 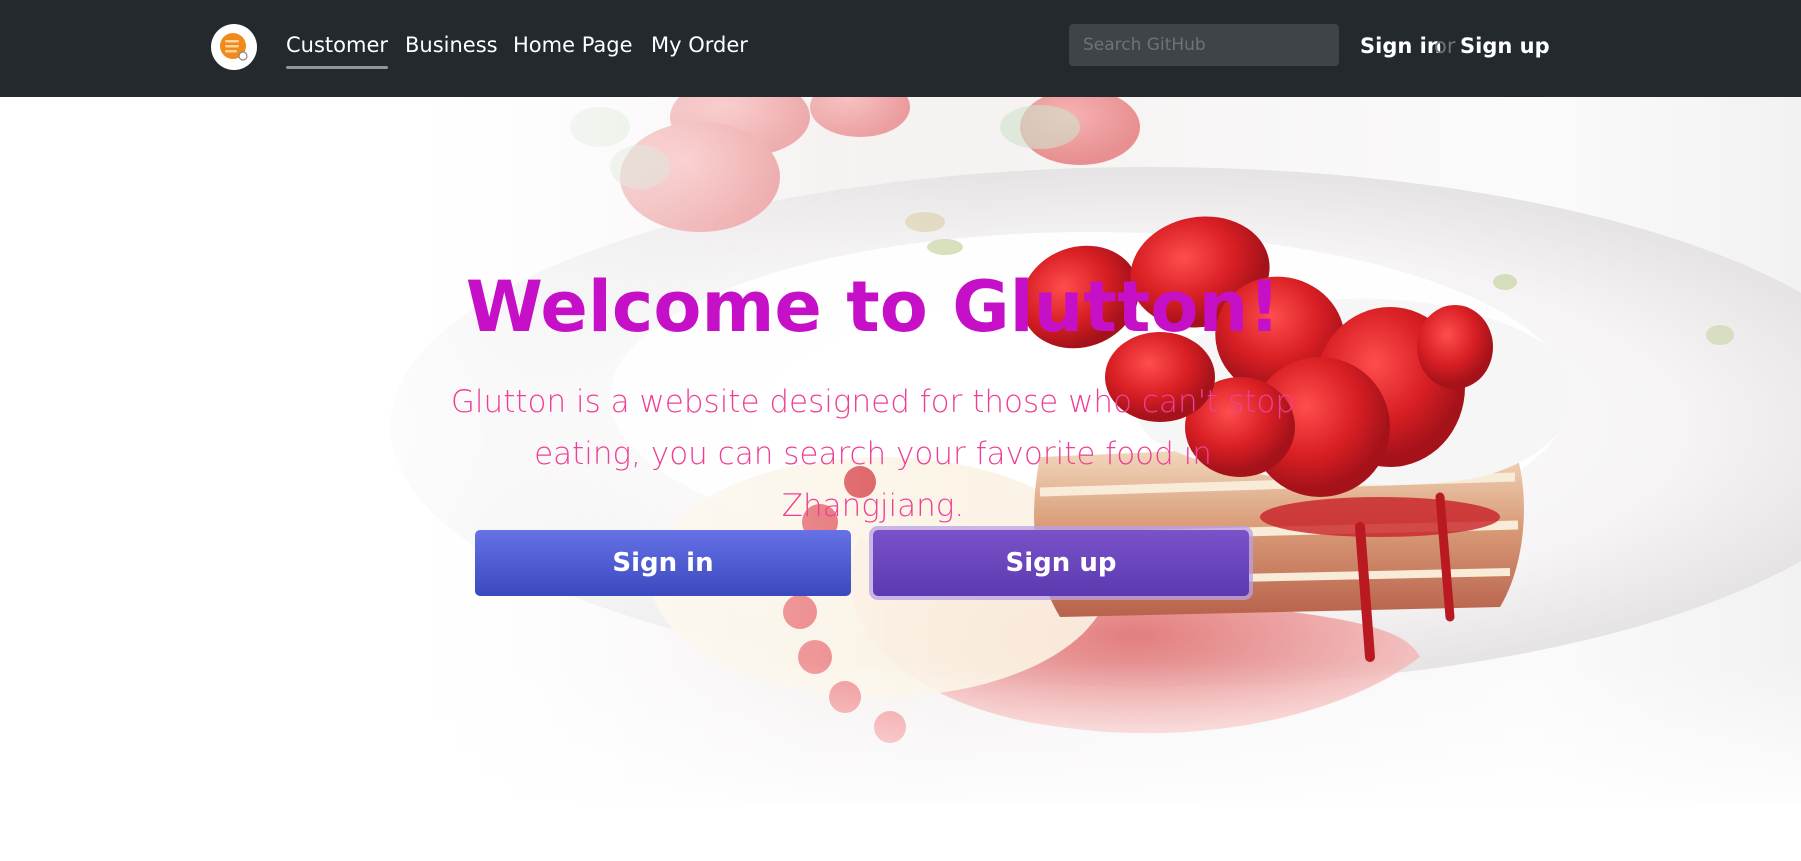 What do you see at coordinates (1505, 46) in the screenshot?
I see `nav-sign-up-link: Sign up` at bounding box center [1505, 46].